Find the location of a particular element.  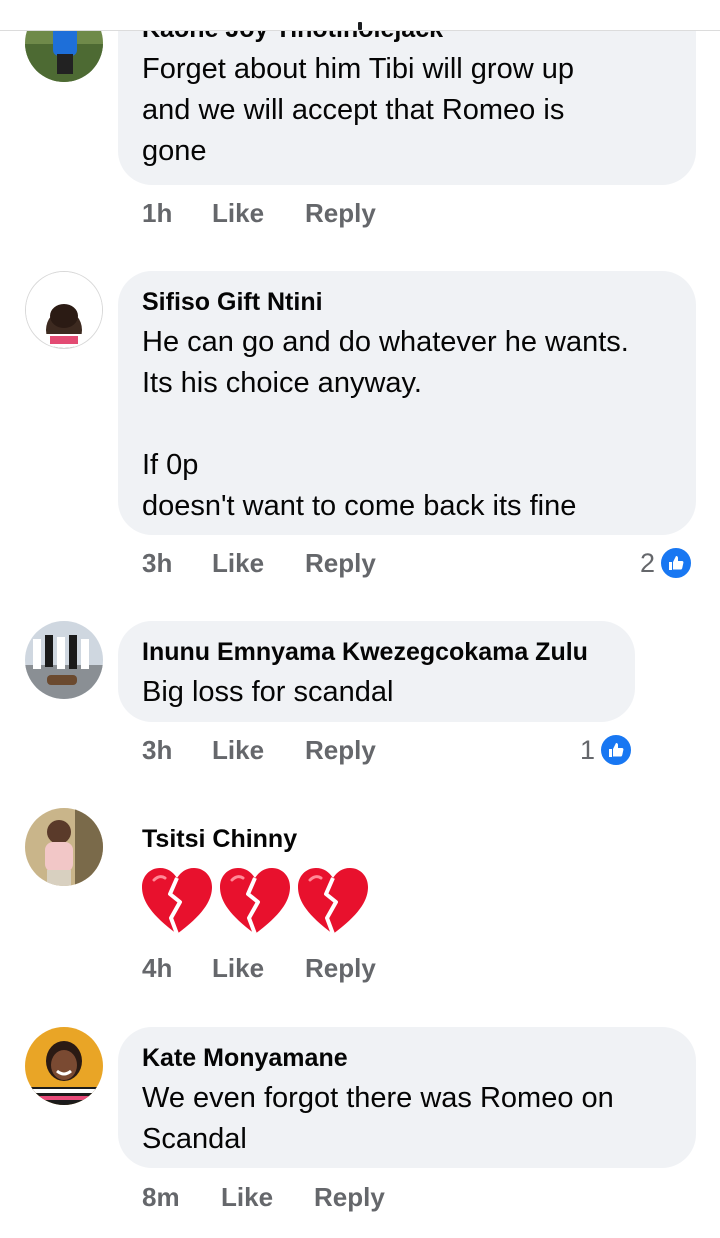

comment-time: 8m is located at coordinates (181, 1197).